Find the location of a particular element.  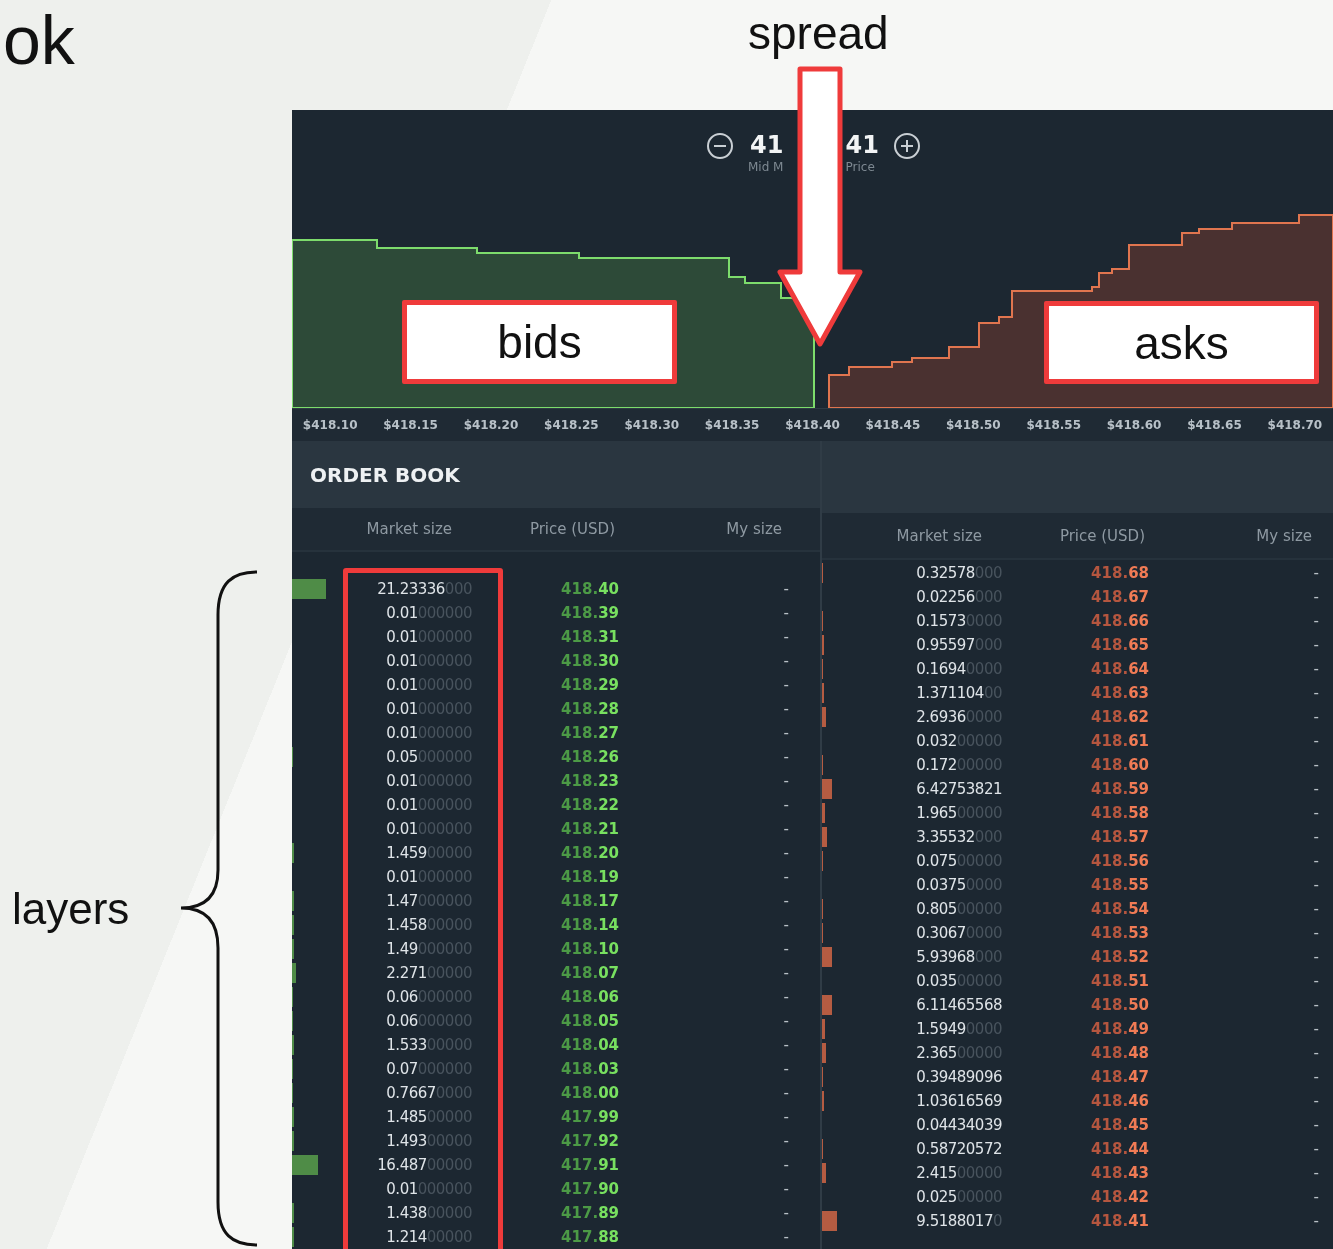

price-cell-text: 418.23 is located at coordinates (589, 781).